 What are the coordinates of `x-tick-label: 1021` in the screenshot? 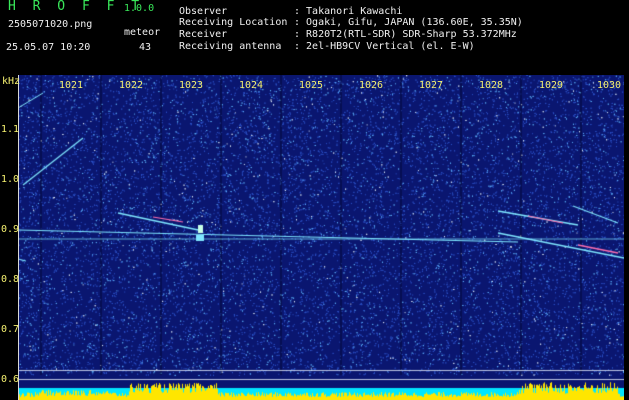 It's located at (71, 85).